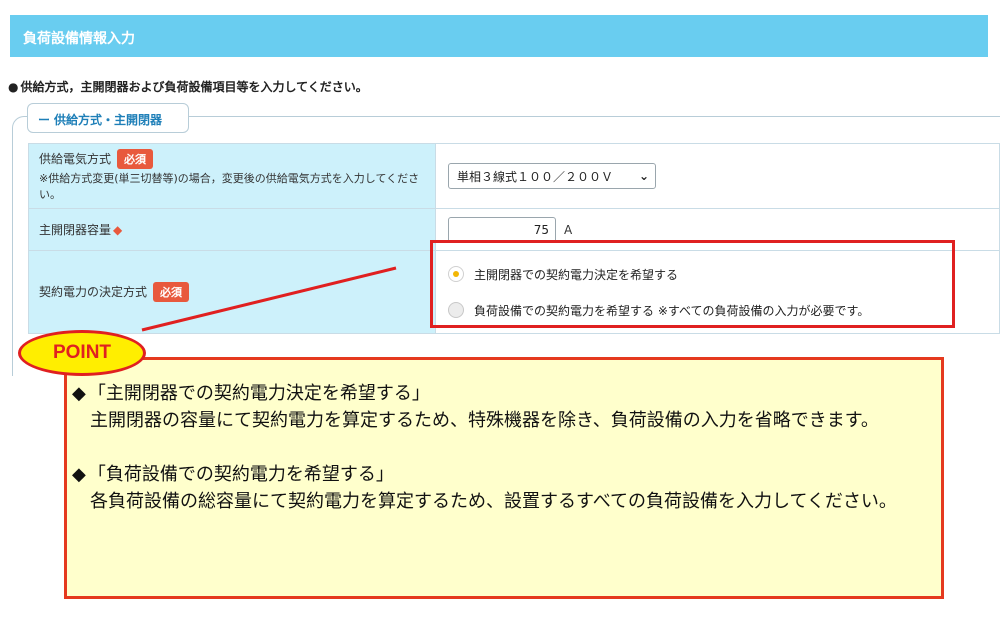 The height and width of the screenshot is (619, 1000). I want to click on point-badge: POINT, so click(82, 353).